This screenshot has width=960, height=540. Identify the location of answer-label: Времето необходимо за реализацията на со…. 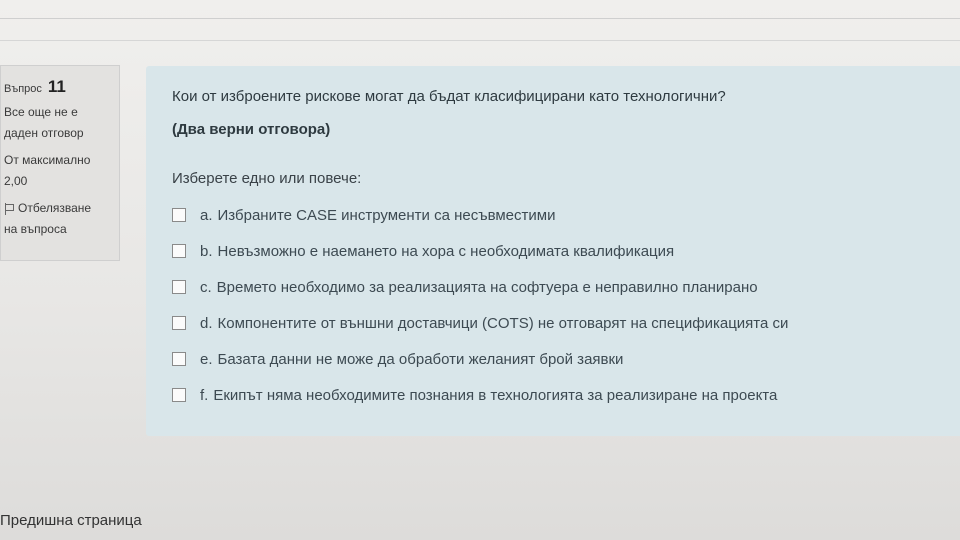
(487, 287).